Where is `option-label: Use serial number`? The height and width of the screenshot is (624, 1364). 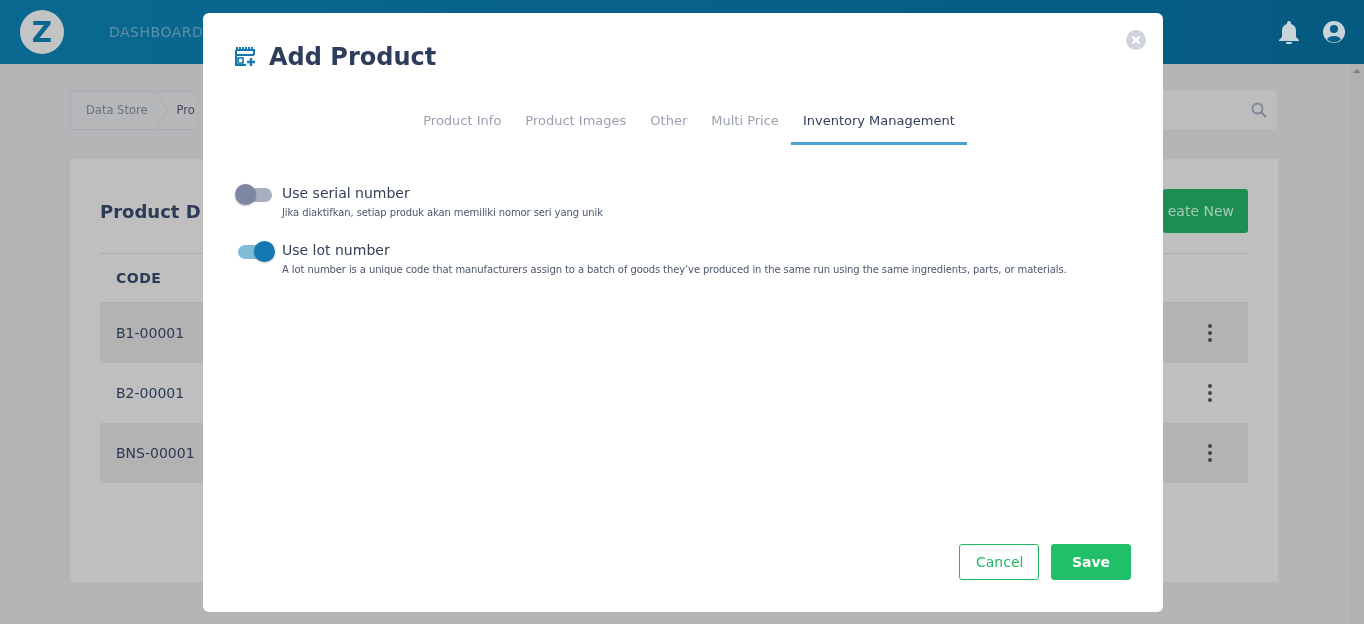
option-label: Use serial number is located at coordinates (346, 193).